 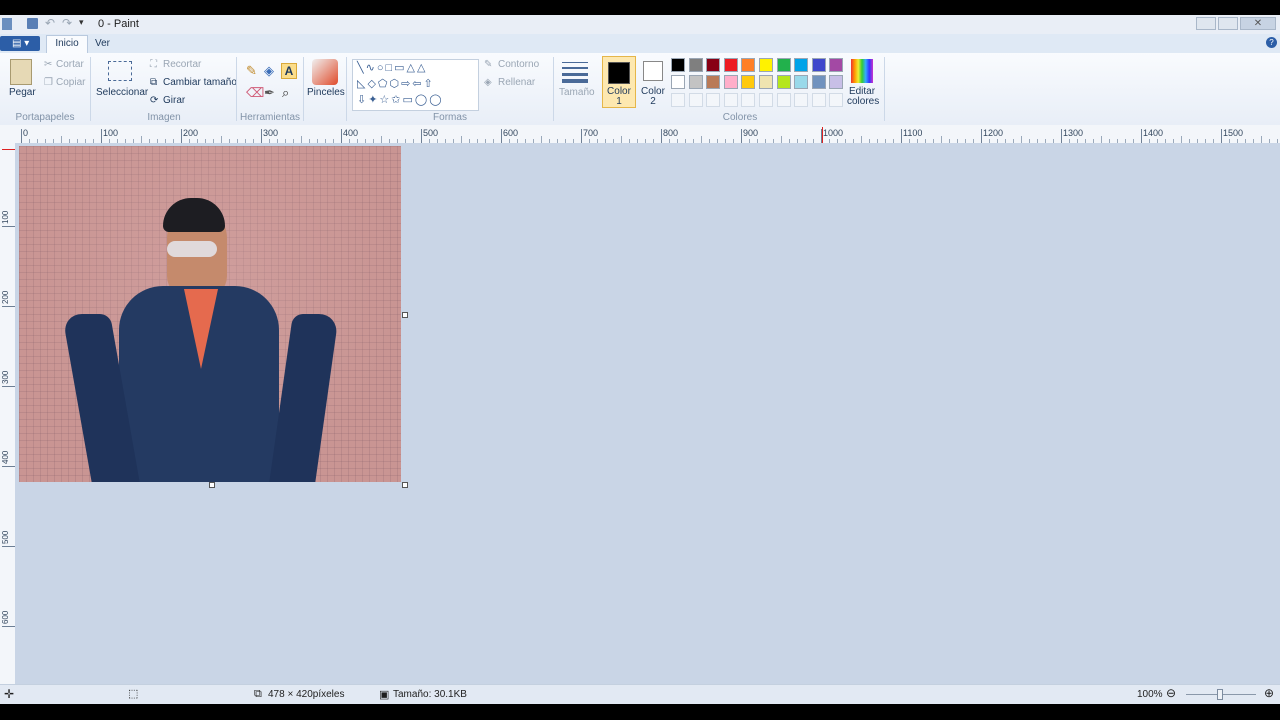 I want to click on close-button: ✕, so click(x=1258, y=23).